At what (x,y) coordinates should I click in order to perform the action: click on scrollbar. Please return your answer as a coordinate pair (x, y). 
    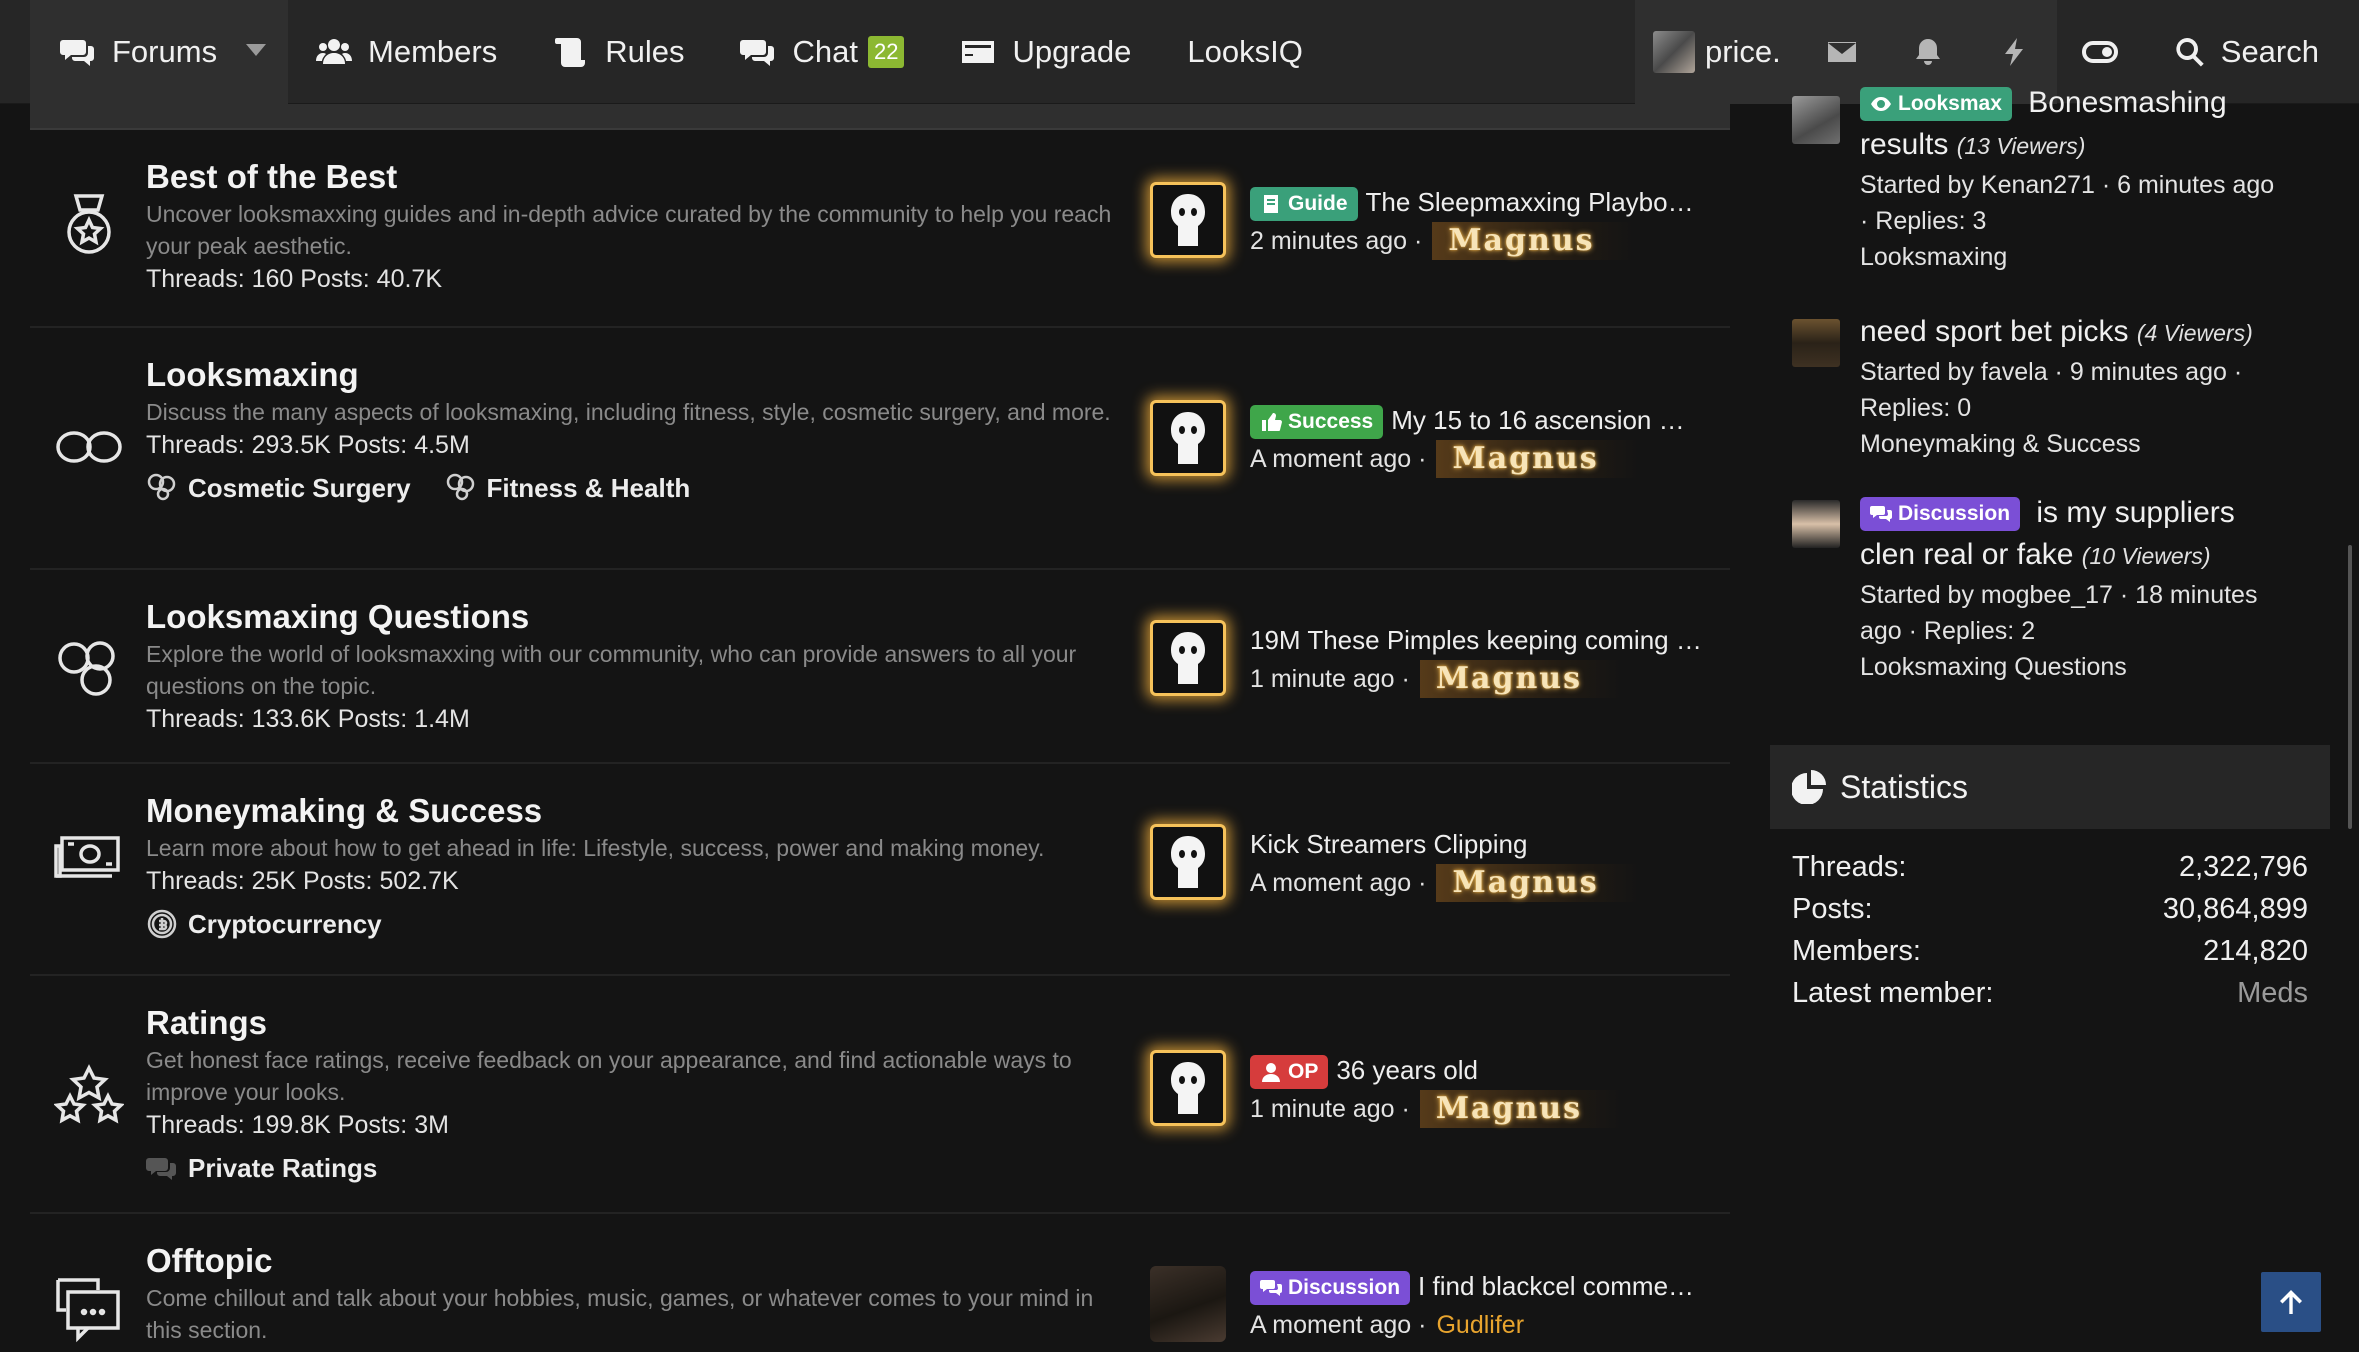
    Looking at the image, I should click on (2350, 687).